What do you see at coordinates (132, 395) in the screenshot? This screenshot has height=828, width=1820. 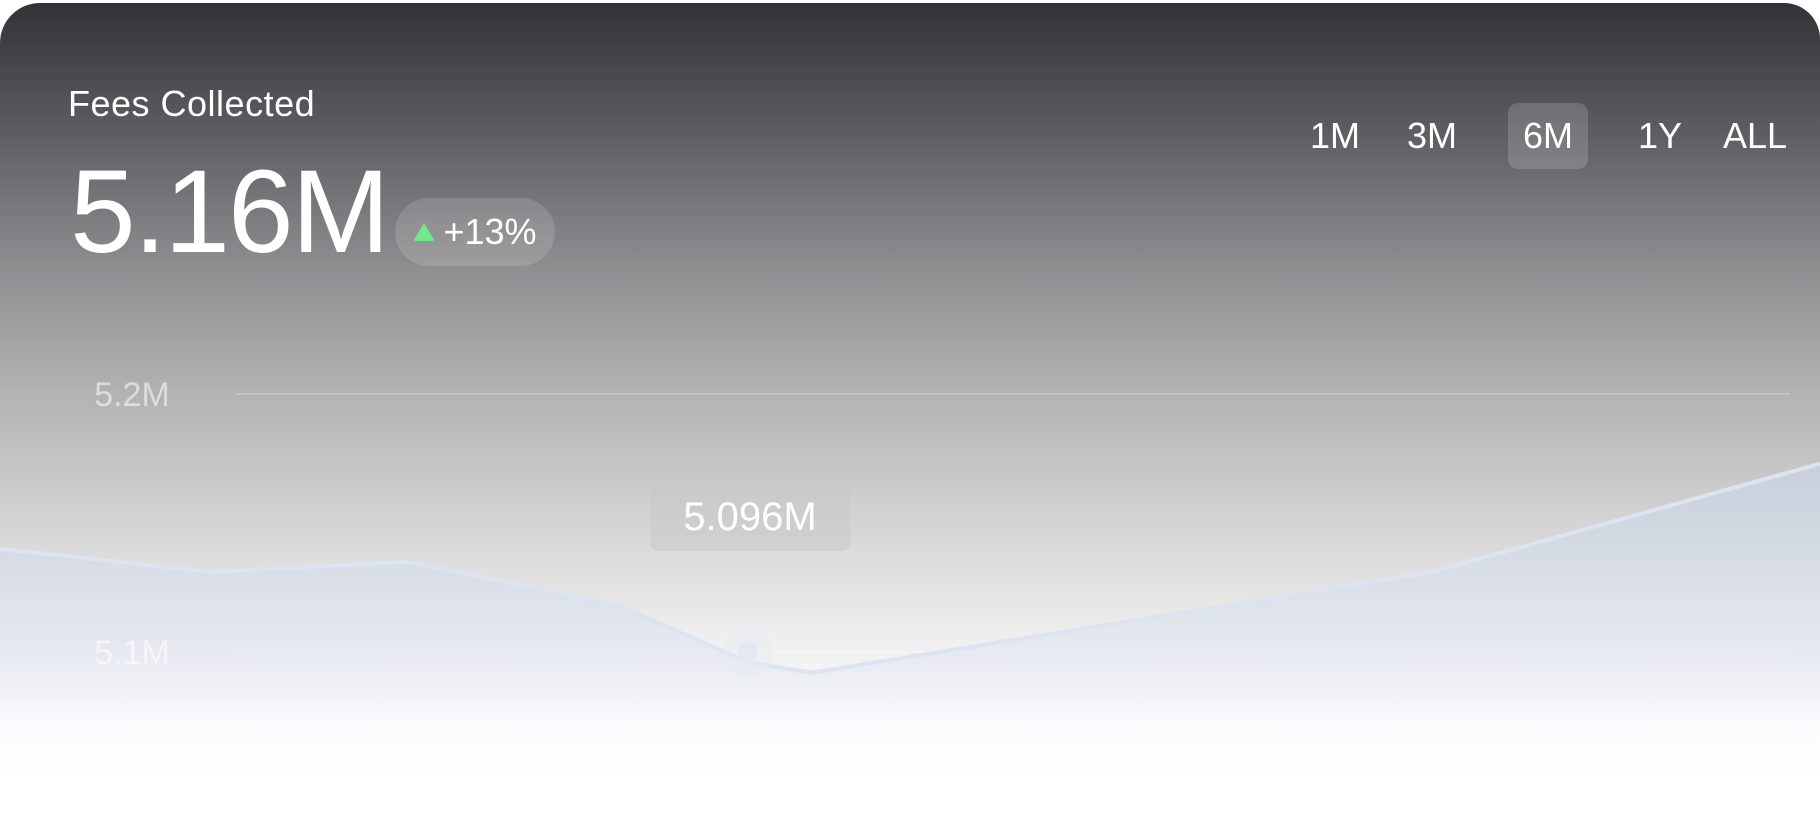 I see `y-tick-label: 5.2M` at bounding box center [132, 395].